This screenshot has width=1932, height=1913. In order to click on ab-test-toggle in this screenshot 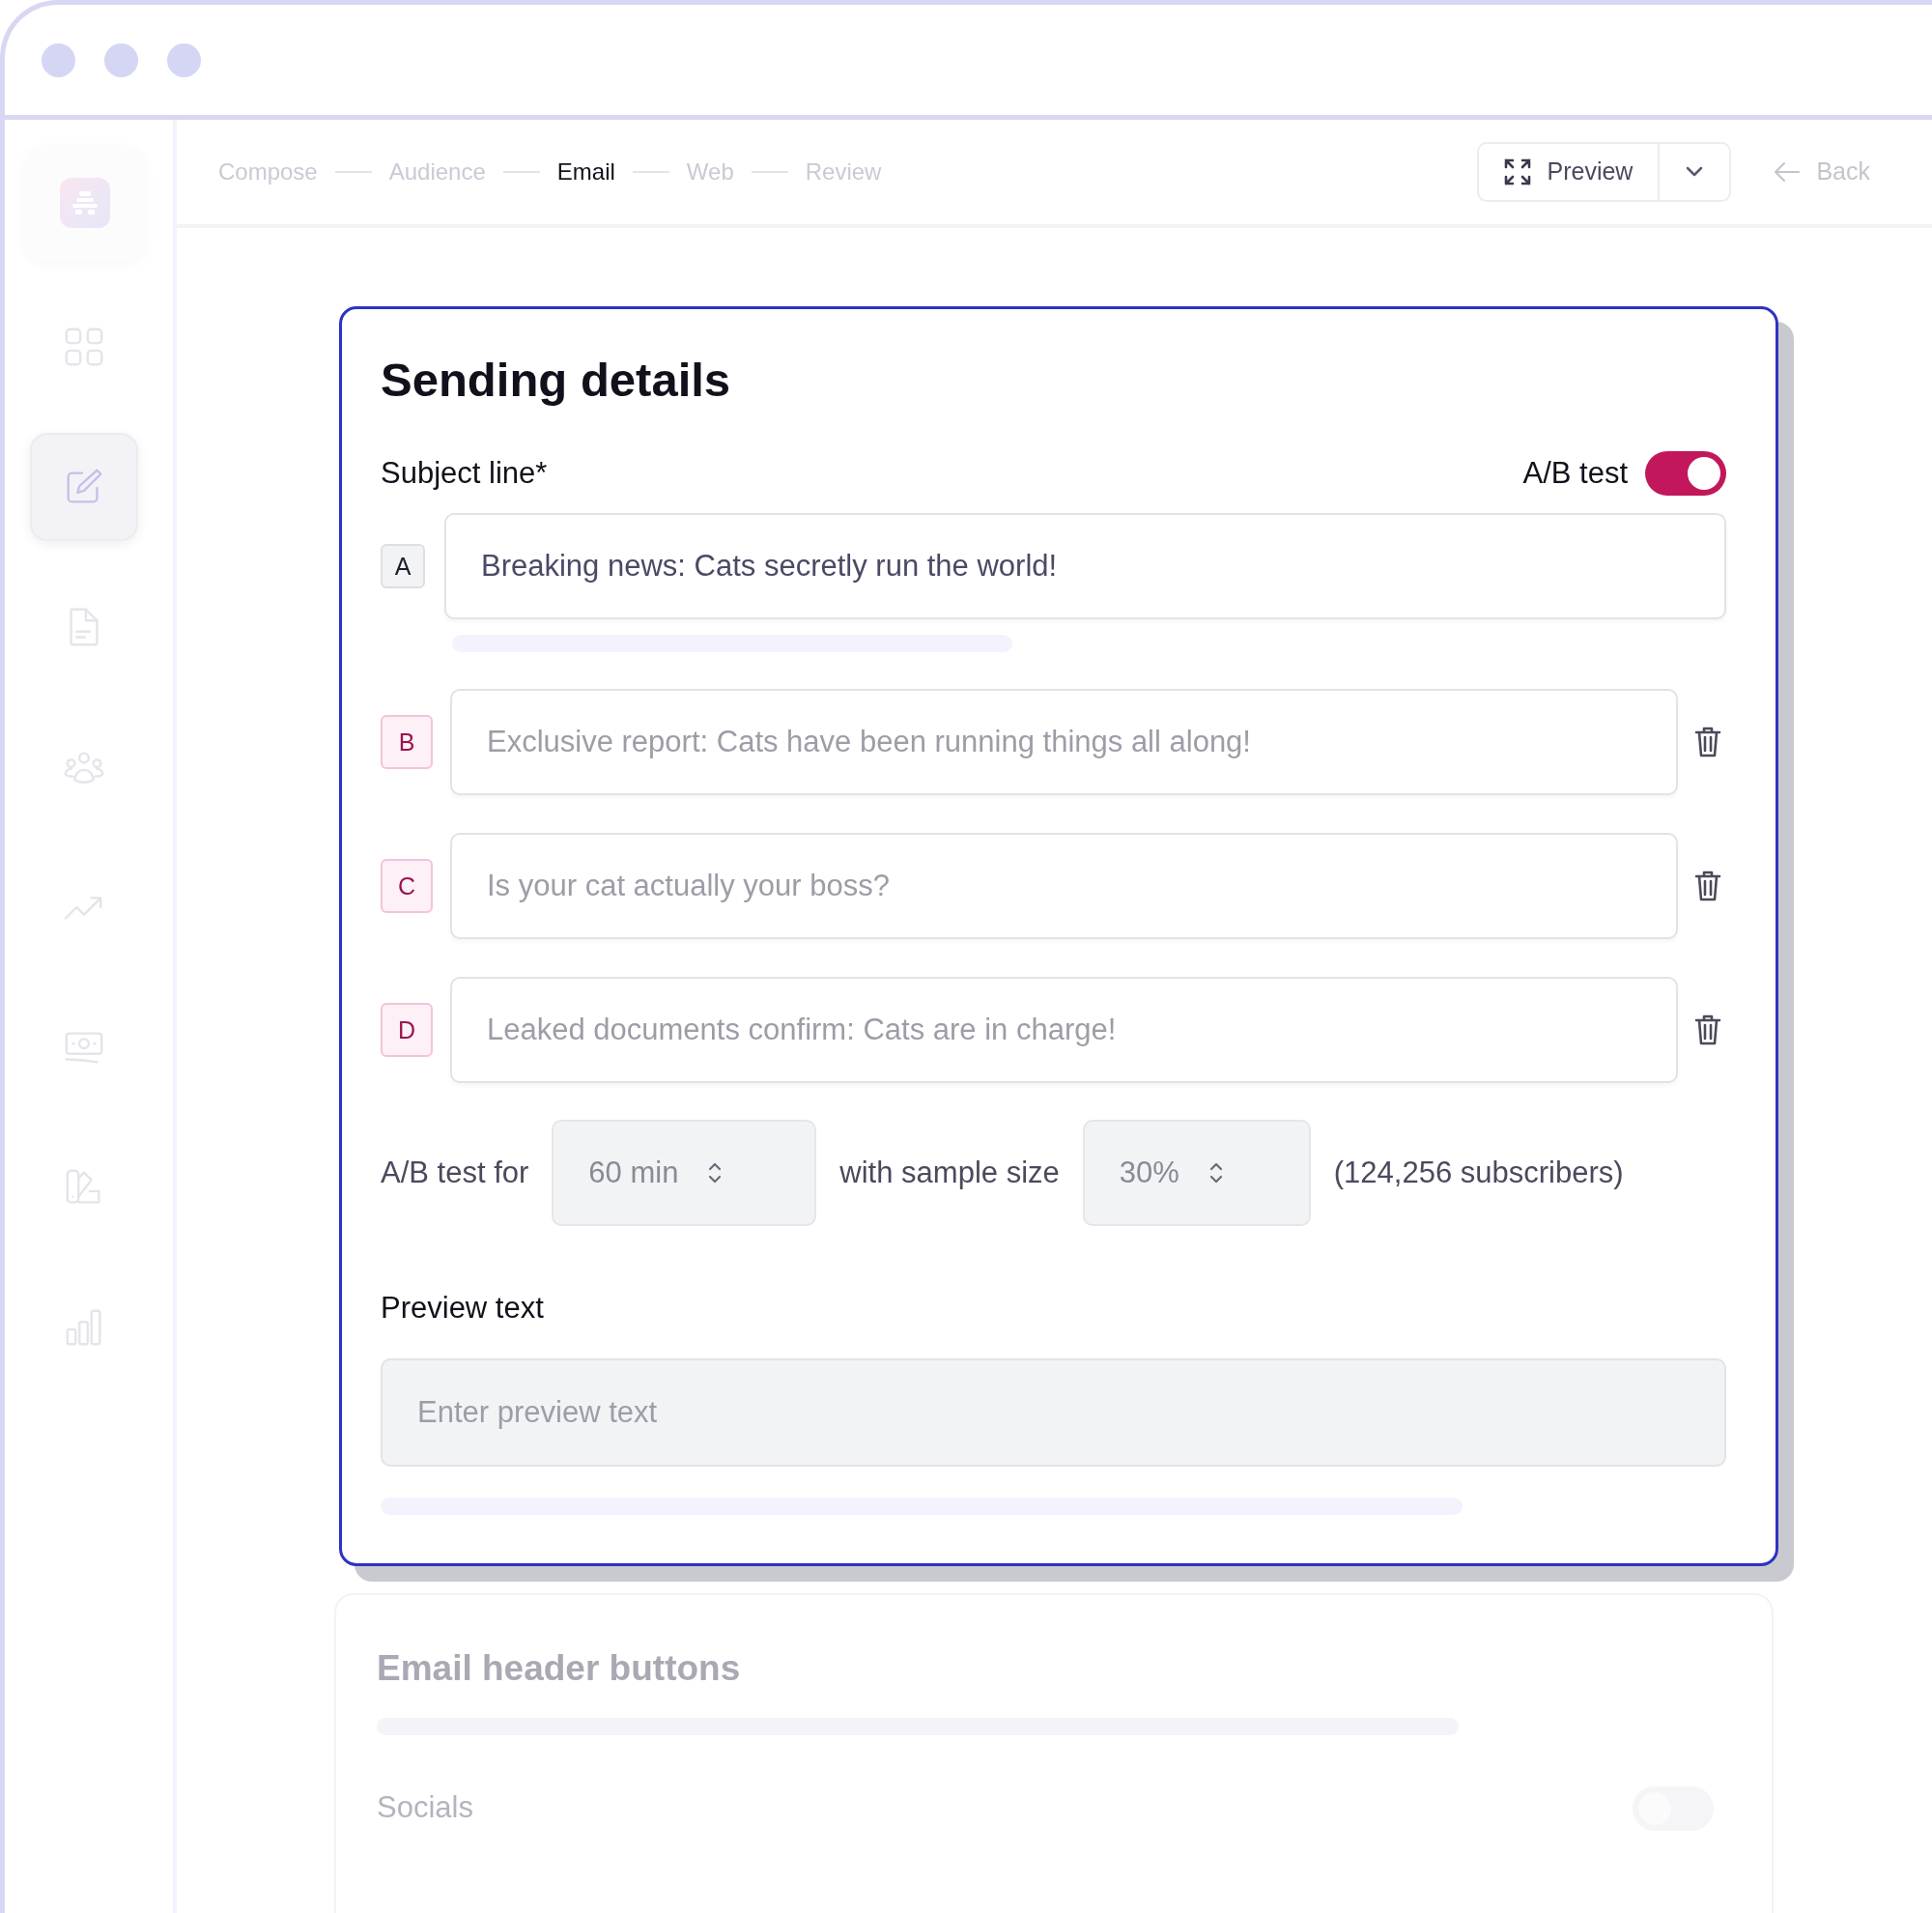, I will do `click(1685, 474)`.